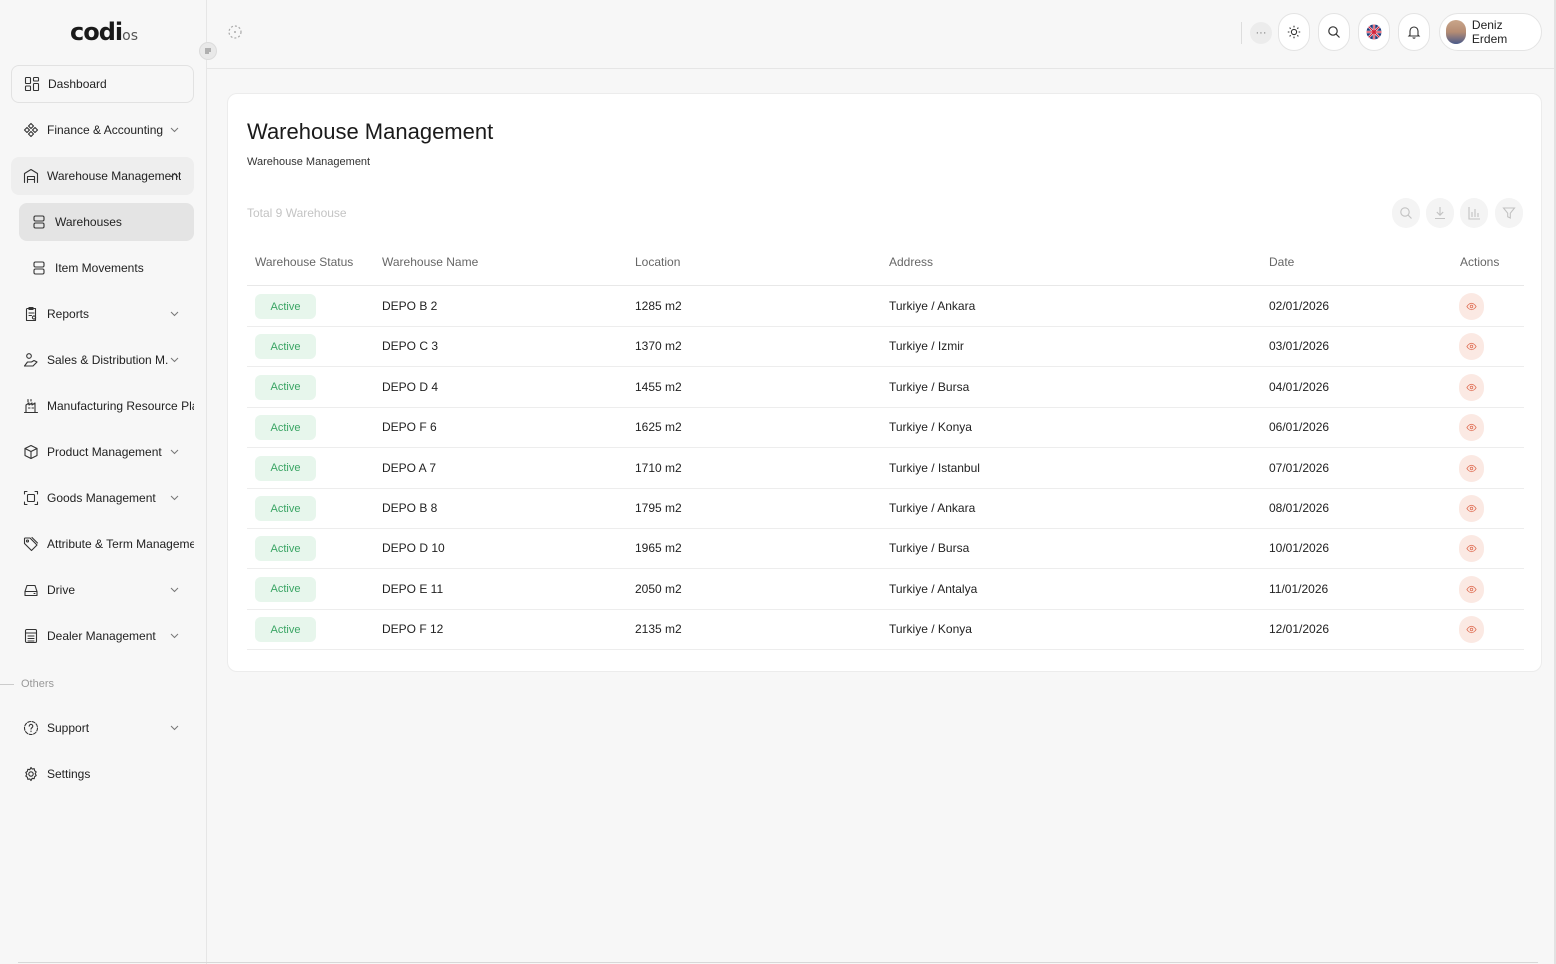 The image size is (1556, 964). I want to click on sidebar-item-dashboard: Dashboard, so click(102, 84).